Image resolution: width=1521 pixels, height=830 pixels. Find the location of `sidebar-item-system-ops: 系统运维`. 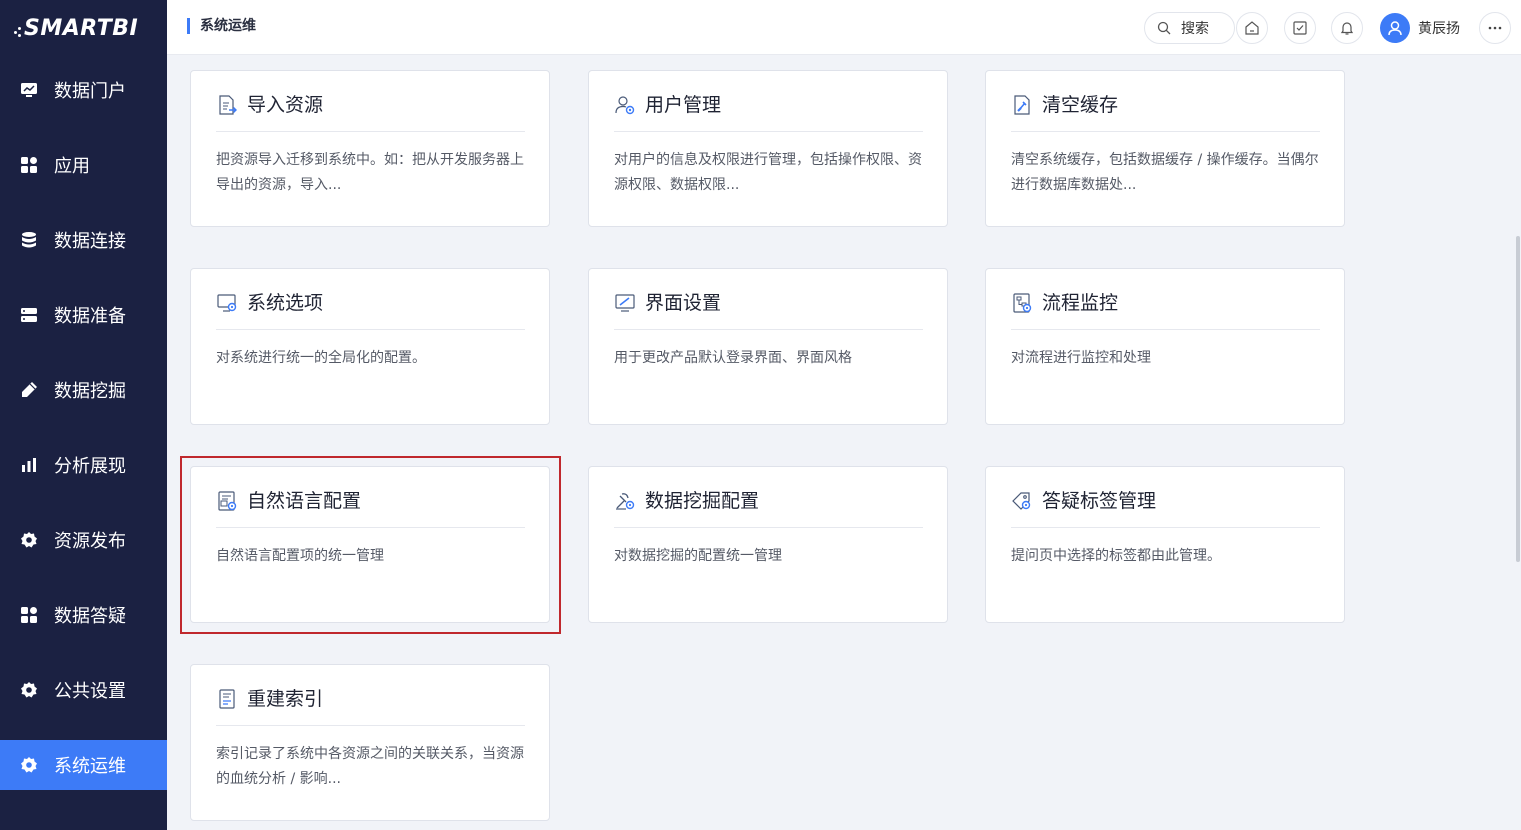

sidebar-item-system-ops: 系统运维 is located at coordinates (83, 765).